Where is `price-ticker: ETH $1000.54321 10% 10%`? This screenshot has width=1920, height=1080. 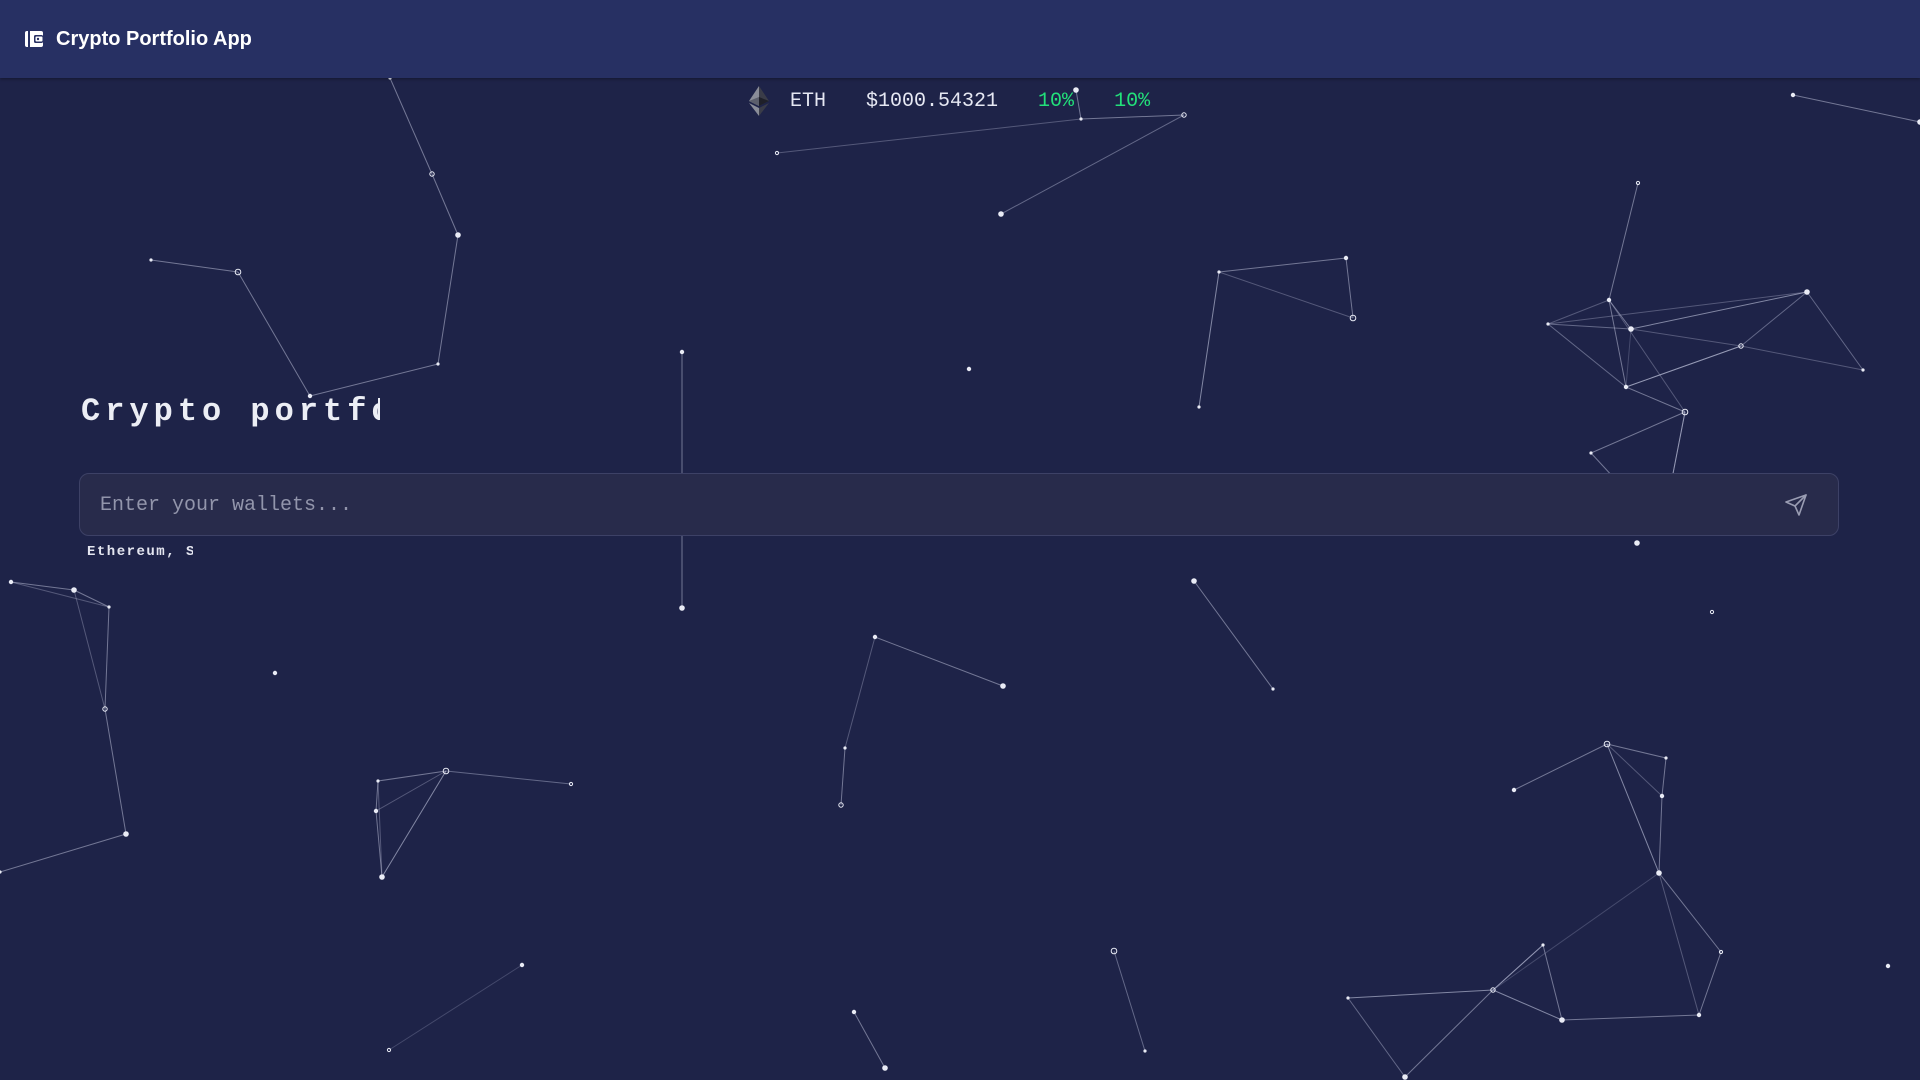
price-ticker: ETH $1000.54321 10% 10% is located at coordinates (949, 101).